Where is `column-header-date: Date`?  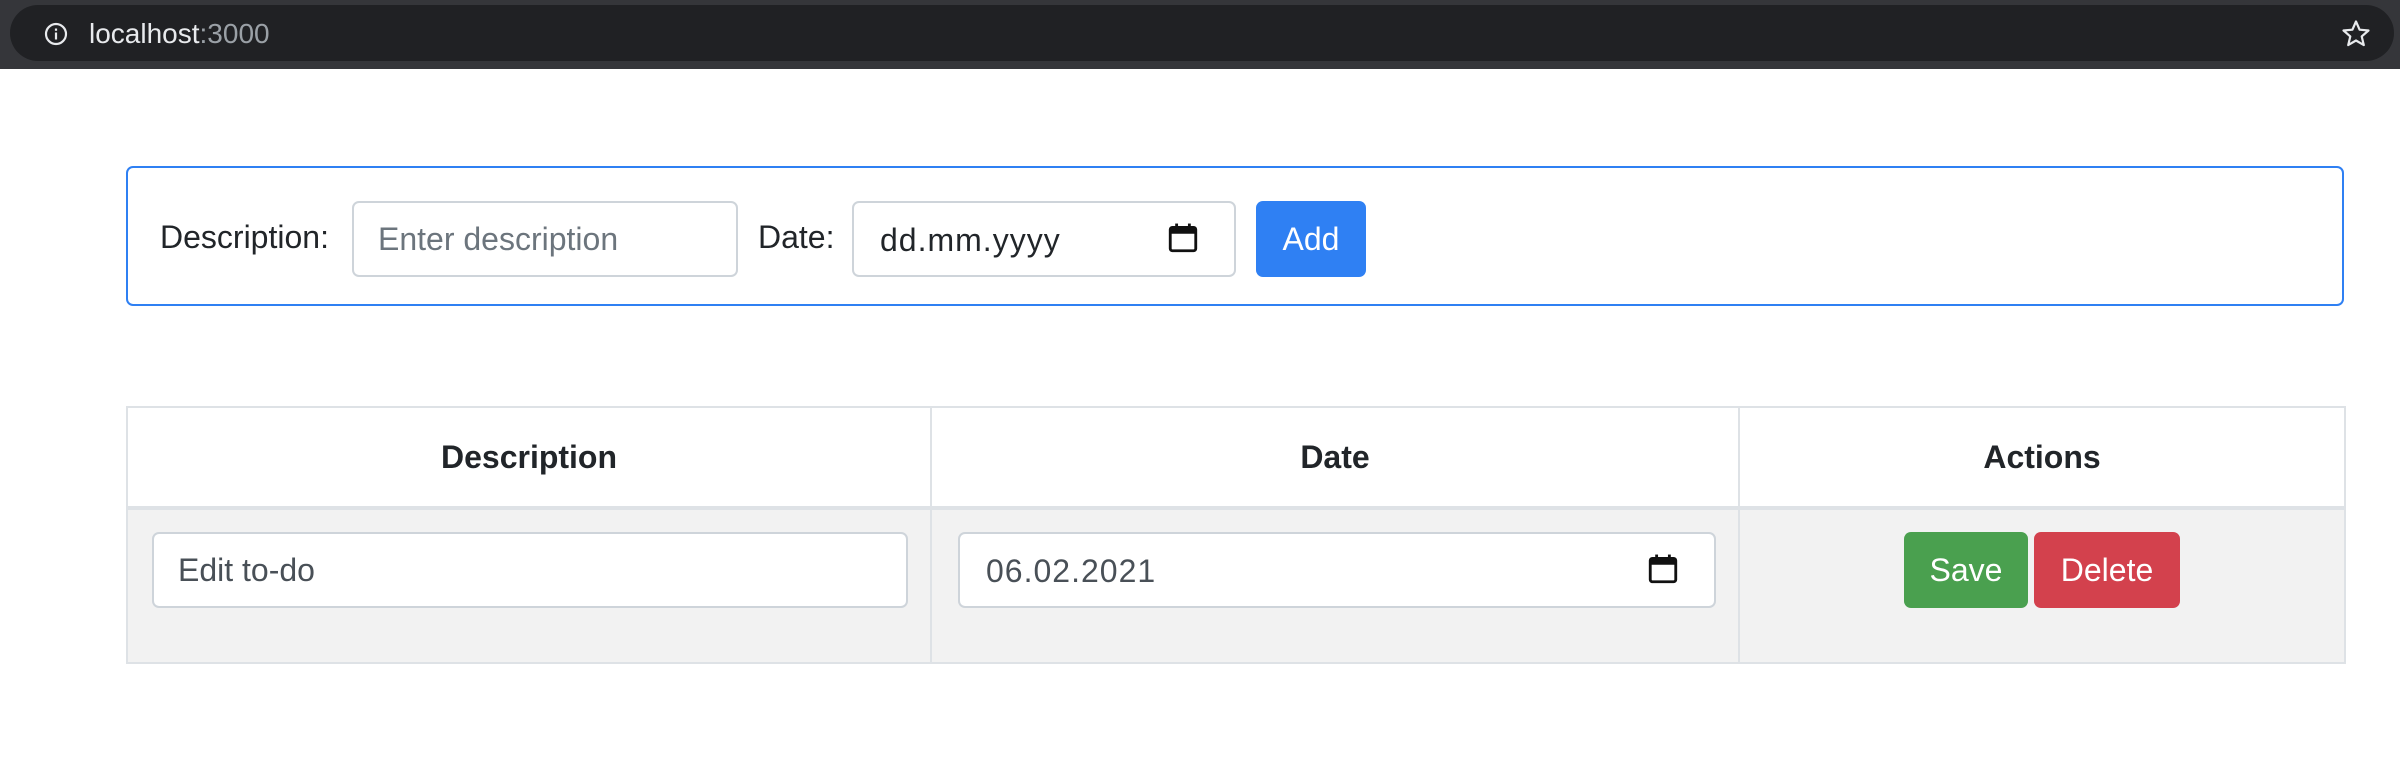
column-header-date: Date is located at coordinates (1335, 457).